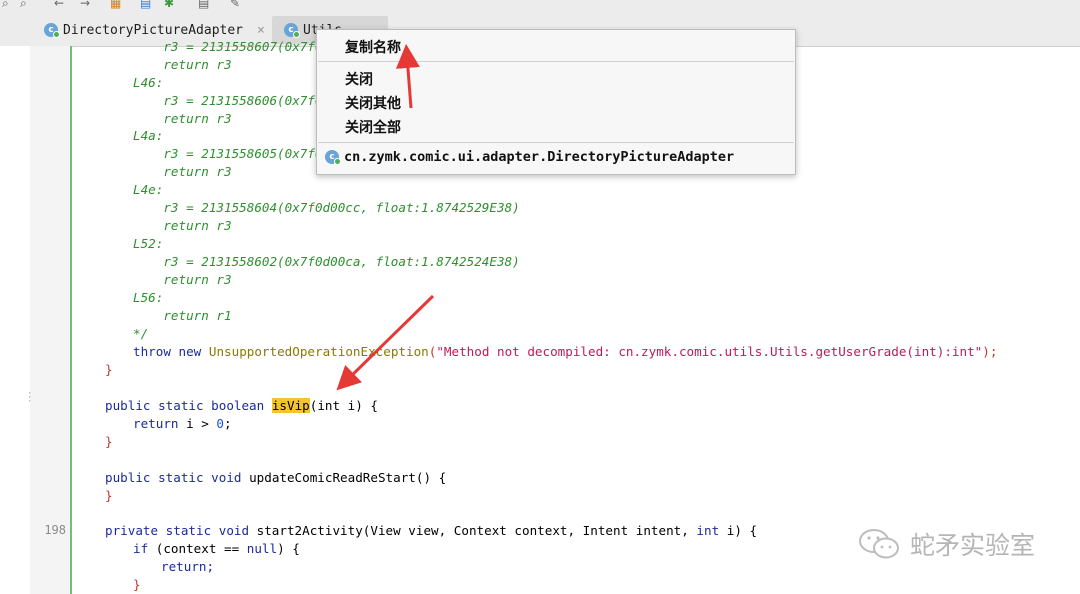 This screenshot has height=594, width=1080. What do you see at coordinates (407, 76) in the screenshot?
I see `arrow-to-copy-name` at bounding box center [407, 76].